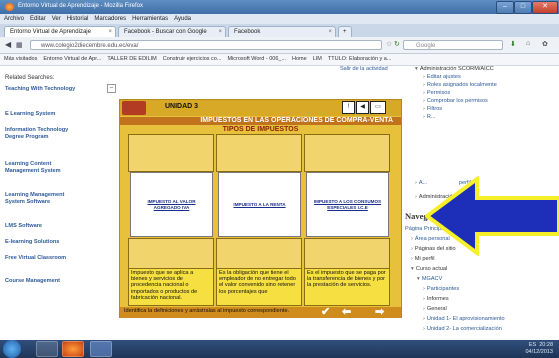 This screenshot has width=559, height=358. I want to click on tab-label: Entorno Virtual de Aprendizaje, so click(50, 32).